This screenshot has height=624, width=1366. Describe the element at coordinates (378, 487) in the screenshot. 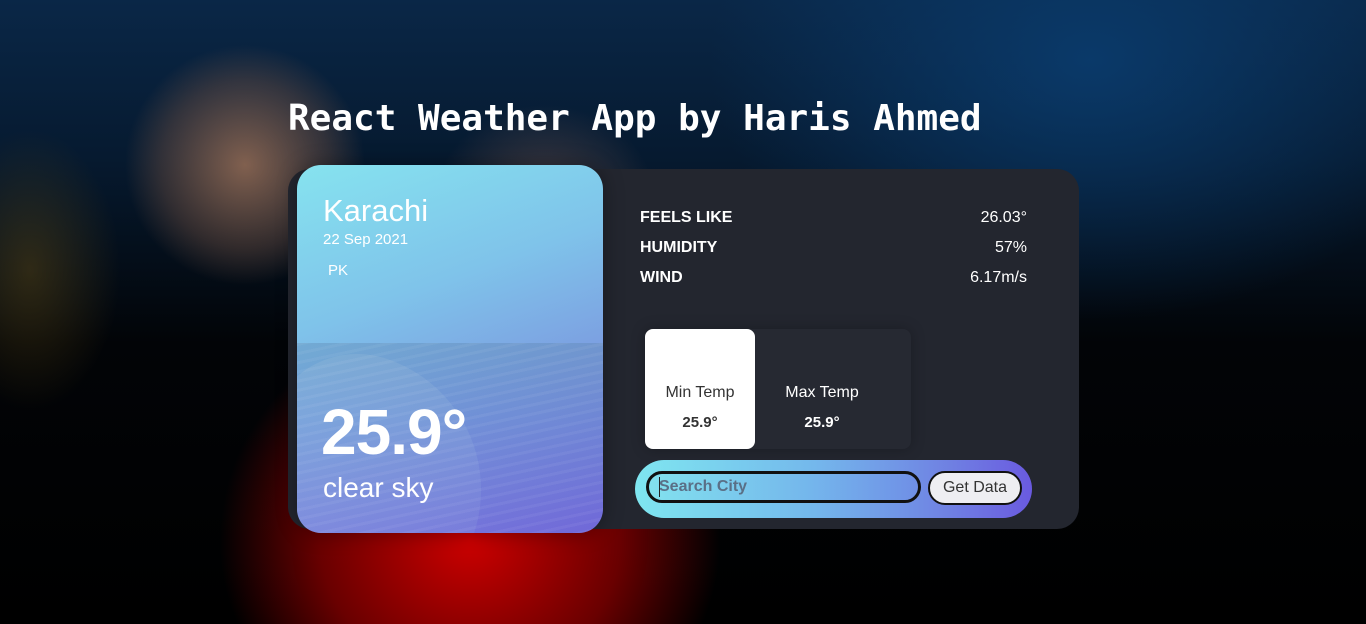

I see `weather-condition: clear sky` at that location.